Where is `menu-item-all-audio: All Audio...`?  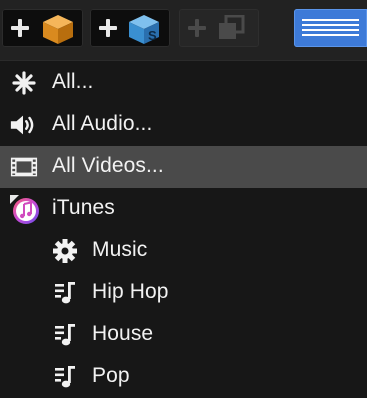
menu-item-all-audio: All Audio... is located at coordinates (183, 125).